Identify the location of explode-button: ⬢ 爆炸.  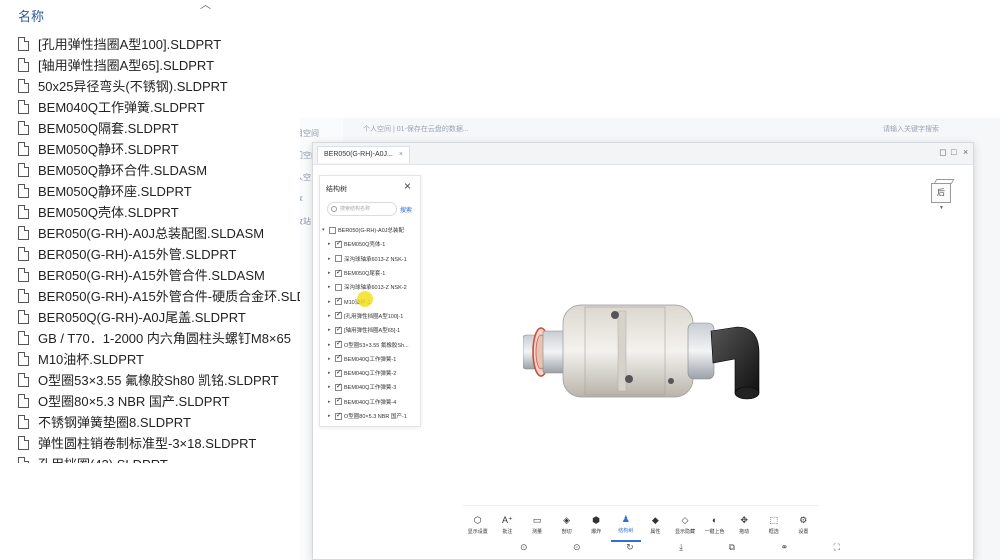
(596, 524).